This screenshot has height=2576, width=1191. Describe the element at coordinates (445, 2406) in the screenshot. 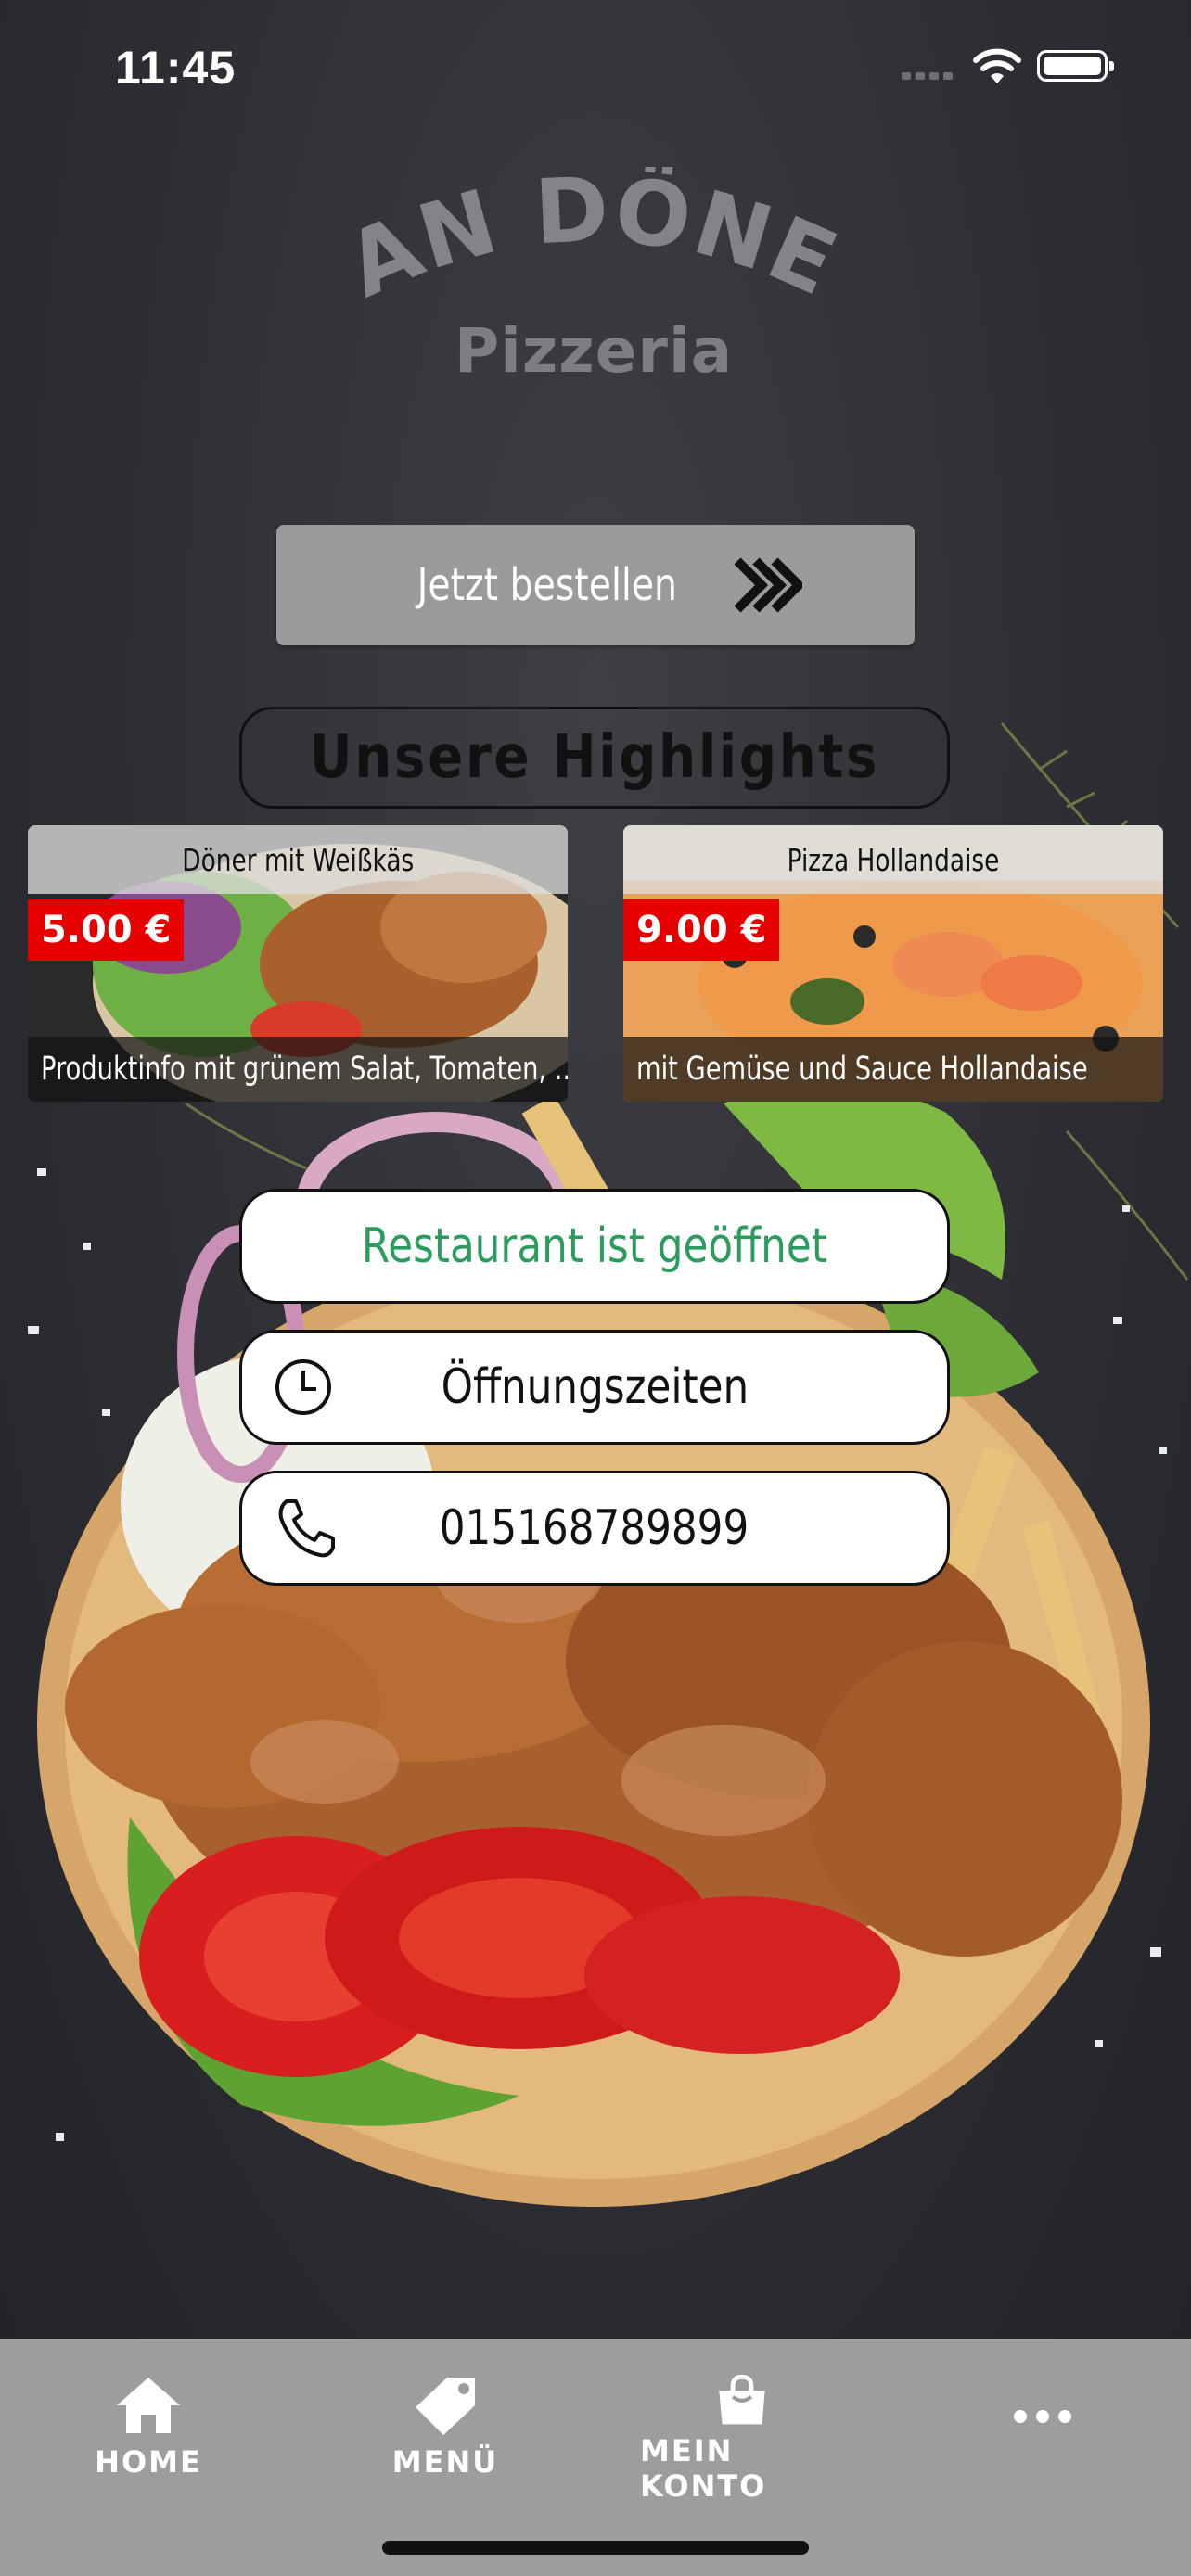

I see `tag-icon` at that location.